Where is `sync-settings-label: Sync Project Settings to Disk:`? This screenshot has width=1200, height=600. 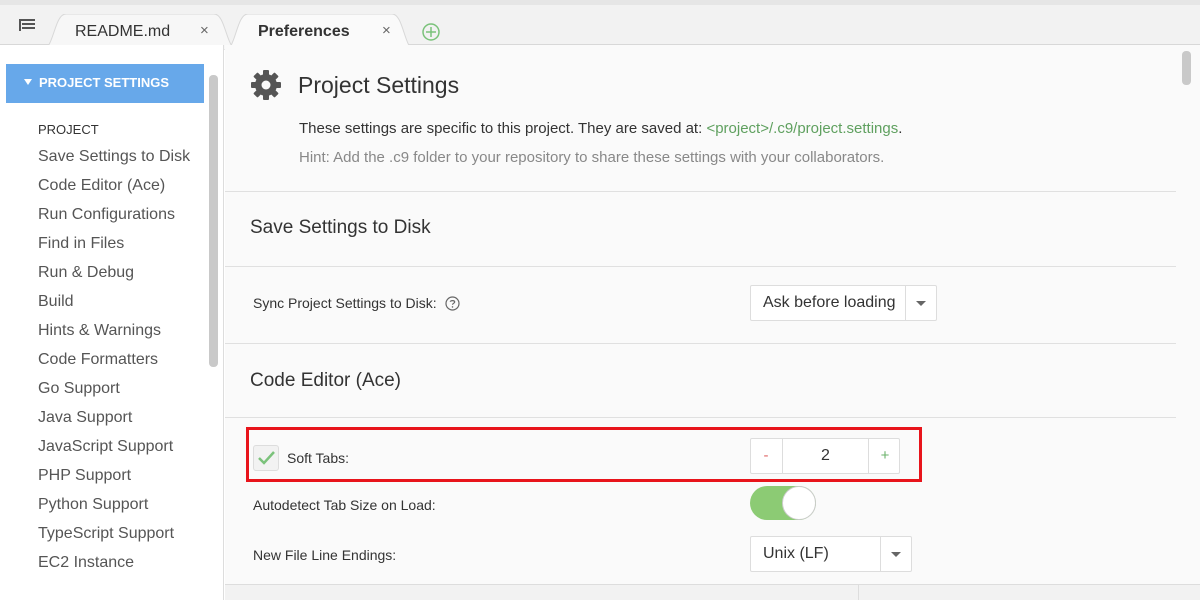
sync-settings-label: Sync Project Settings to Disk: is located at coordinates (356, 303).